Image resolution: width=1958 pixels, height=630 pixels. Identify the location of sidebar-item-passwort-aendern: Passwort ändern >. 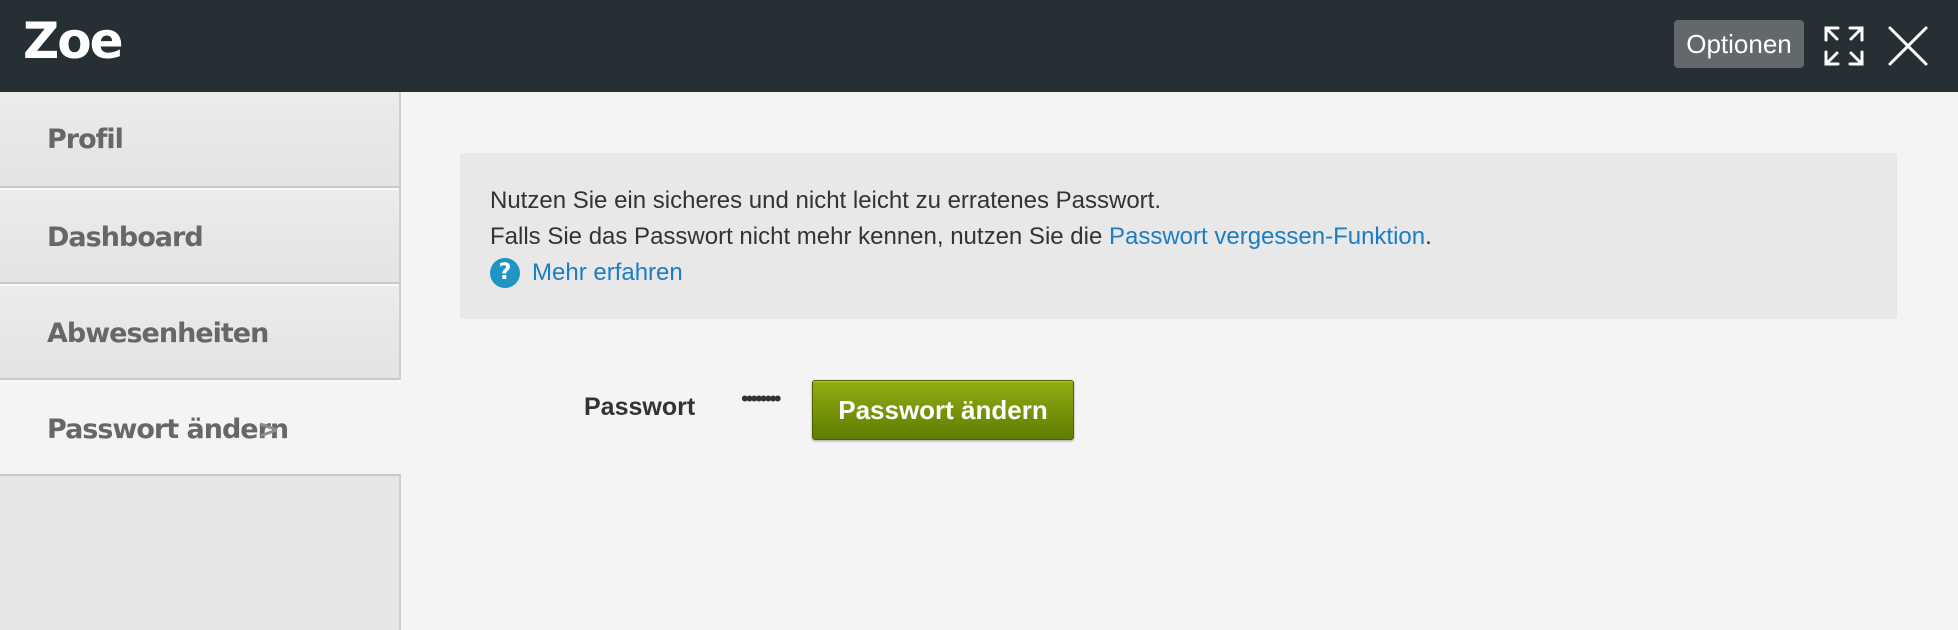
(200, 428).